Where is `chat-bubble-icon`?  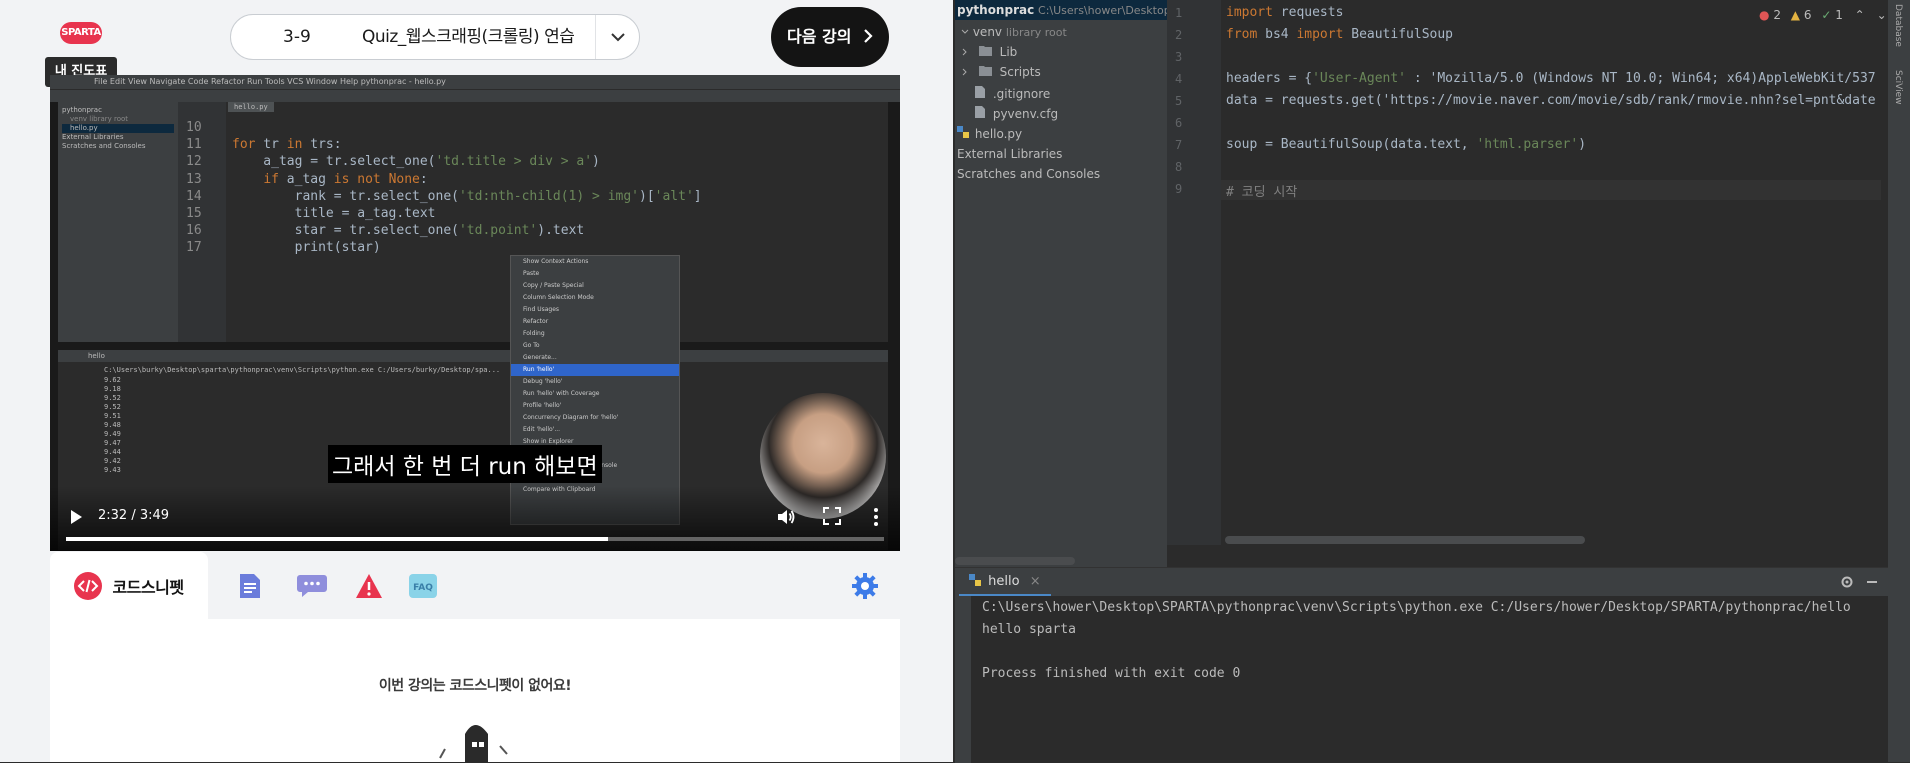 chat-bubble-icon is located at coordinates (312, 585).